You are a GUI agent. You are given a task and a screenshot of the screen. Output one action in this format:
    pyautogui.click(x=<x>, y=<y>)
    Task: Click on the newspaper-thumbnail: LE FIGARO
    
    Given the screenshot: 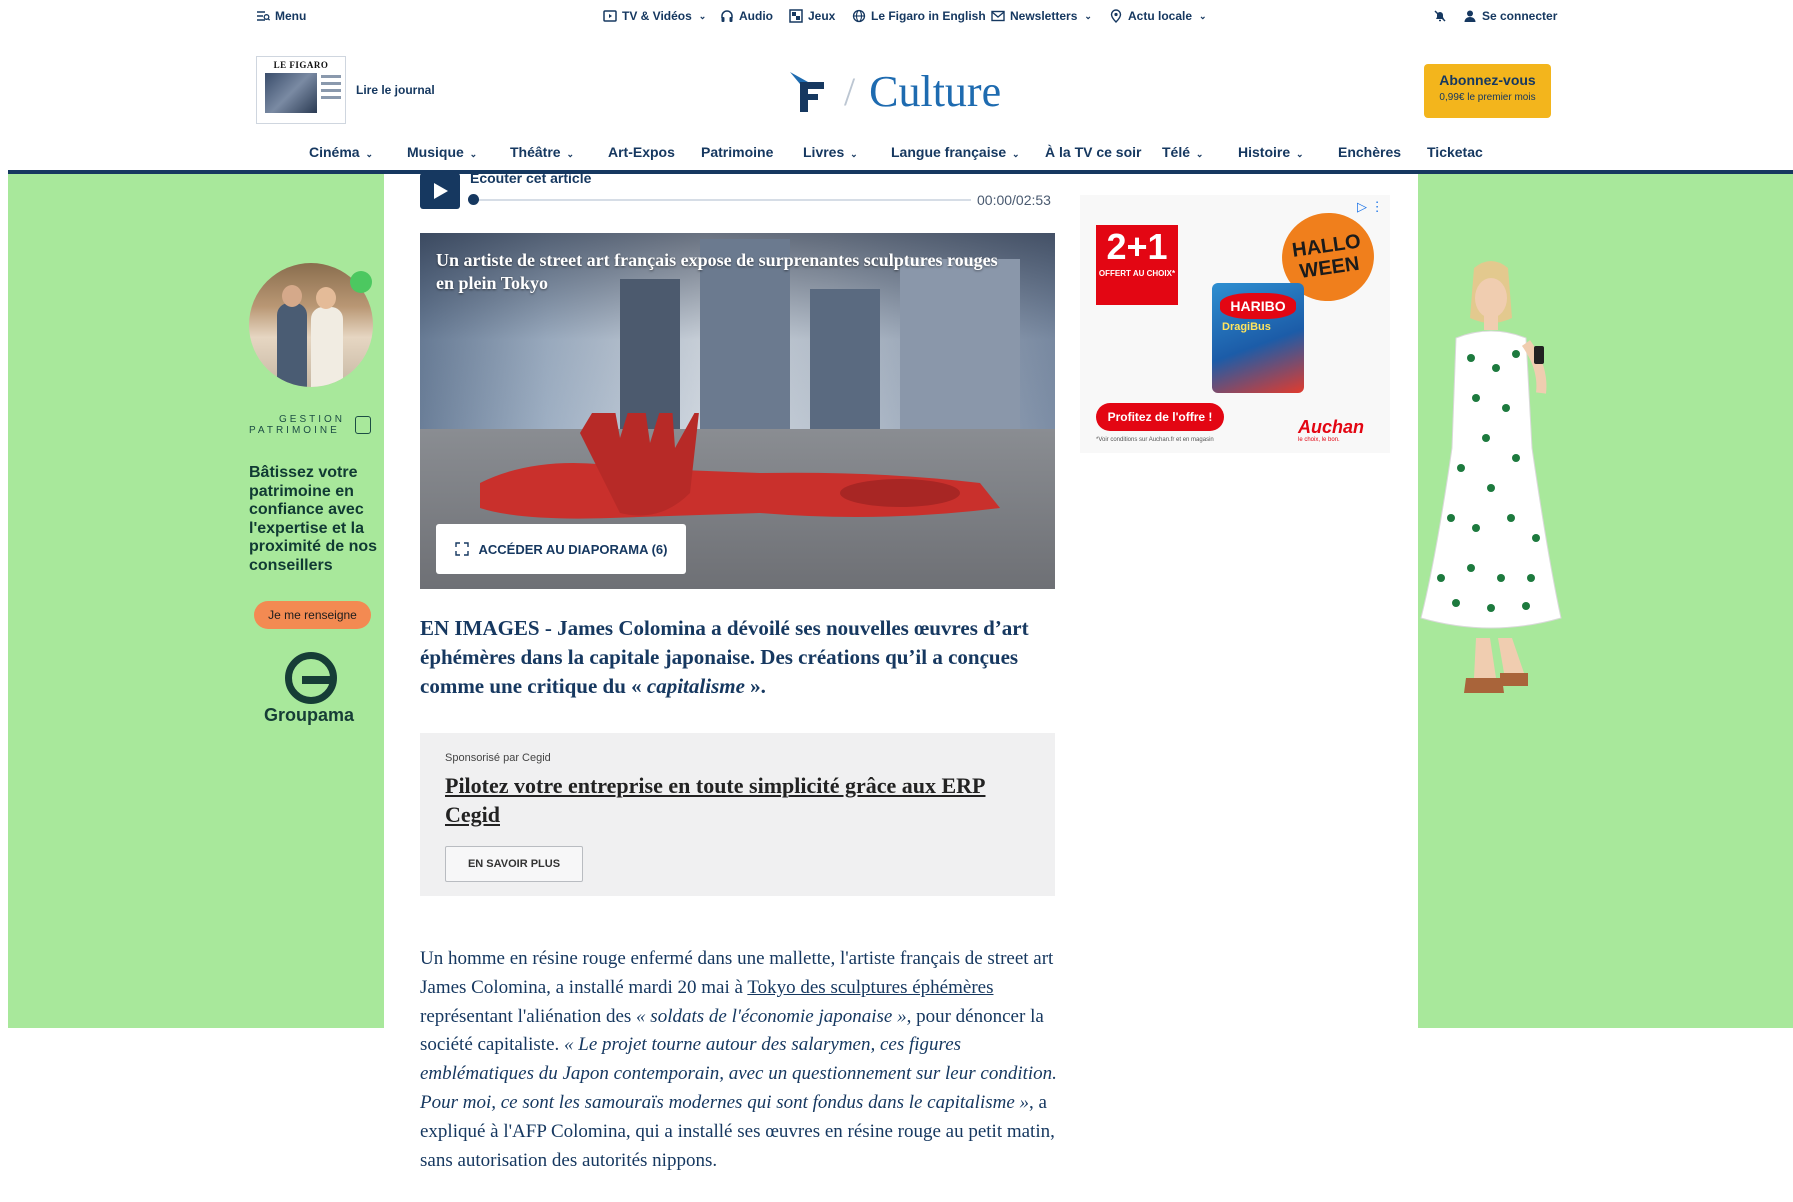 What is the action you would take?
    pyautogui.click(x=301, y=90)
    